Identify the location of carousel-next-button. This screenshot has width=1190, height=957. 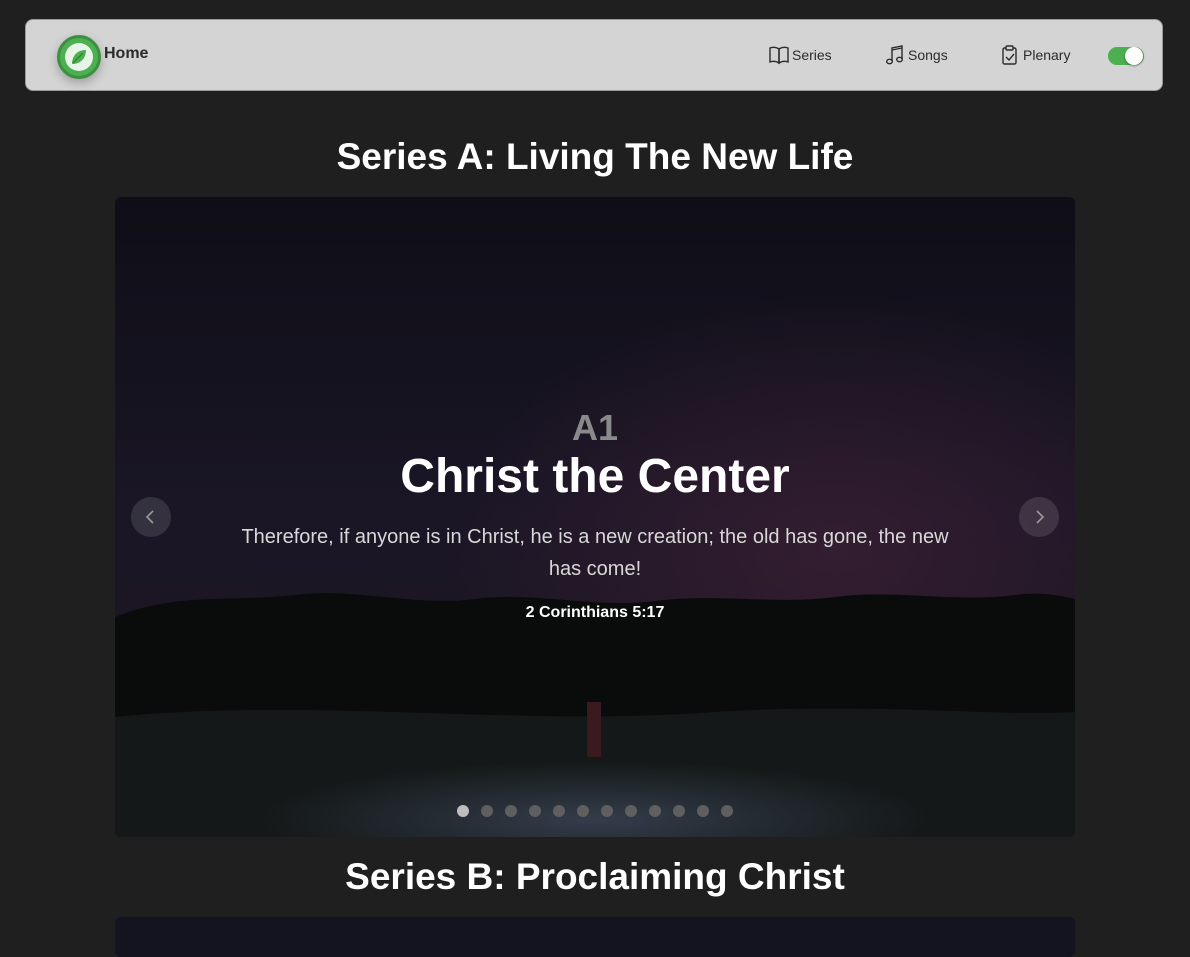
(1039, 517).